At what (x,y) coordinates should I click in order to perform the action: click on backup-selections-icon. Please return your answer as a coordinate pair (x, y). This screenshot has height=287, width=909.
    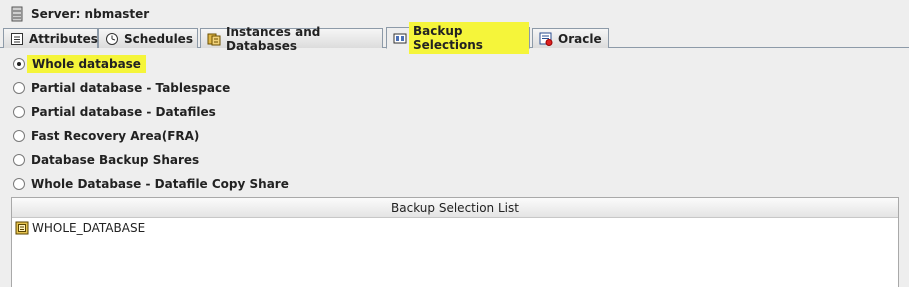
    Looking at the image, I should click on (400, 38).